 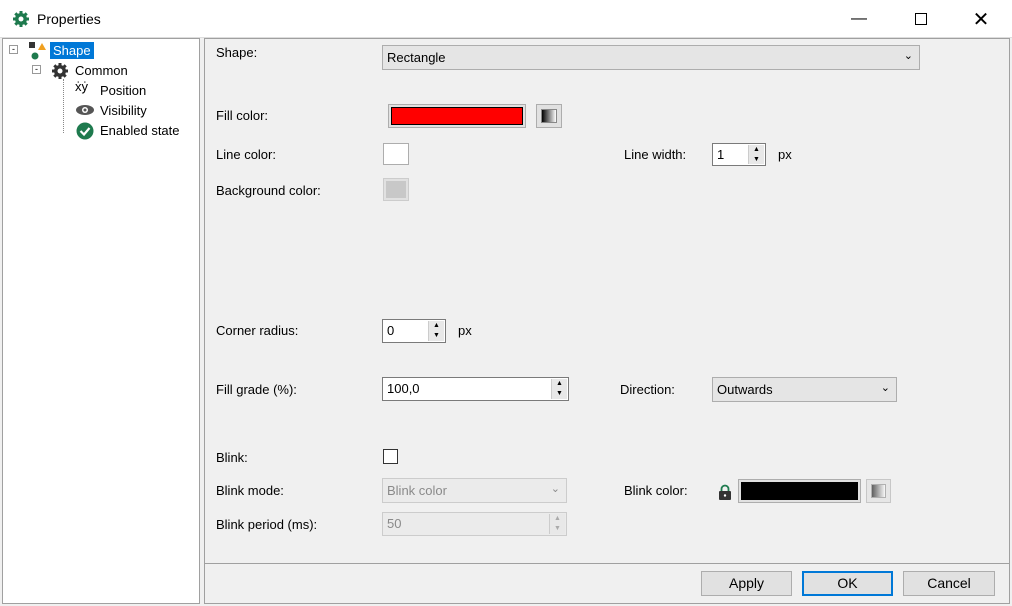 What do you see at coordinates (37, 51) in the screenshot?
I see `shape-icon` at bounding box center [37, 51].